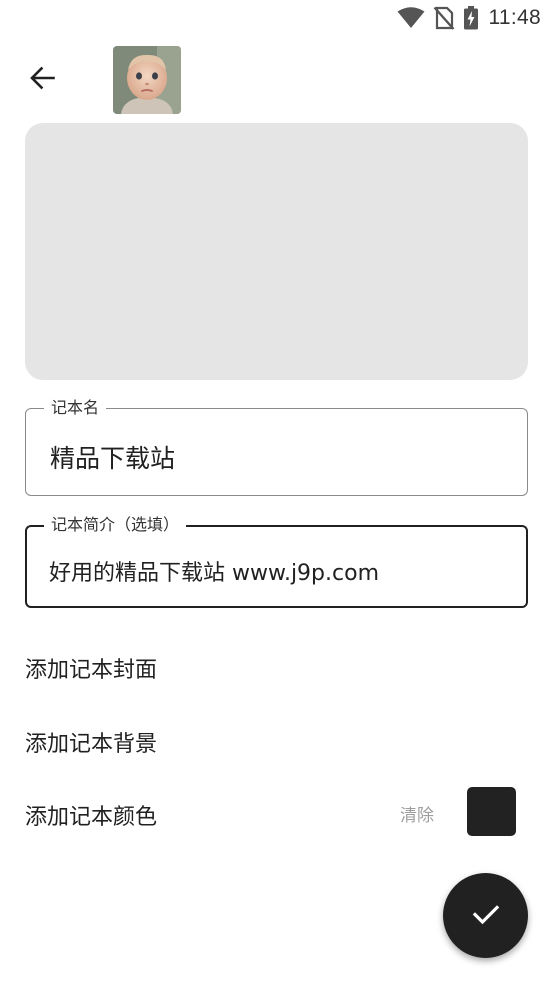  Describe the element at coordinates (112, 457) in the screenshot. I see `notebook-name-input: 精品下载站` at that location.